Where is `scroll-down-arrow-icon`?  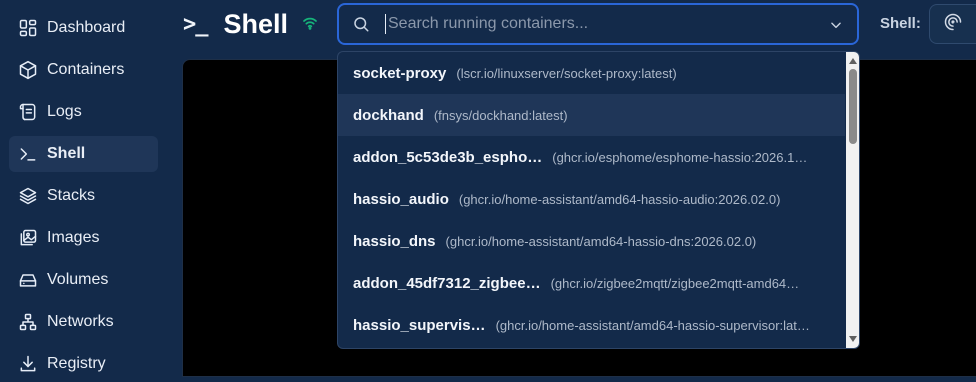
scroll-down-arrow-icon is located at coordinates (853, 339).